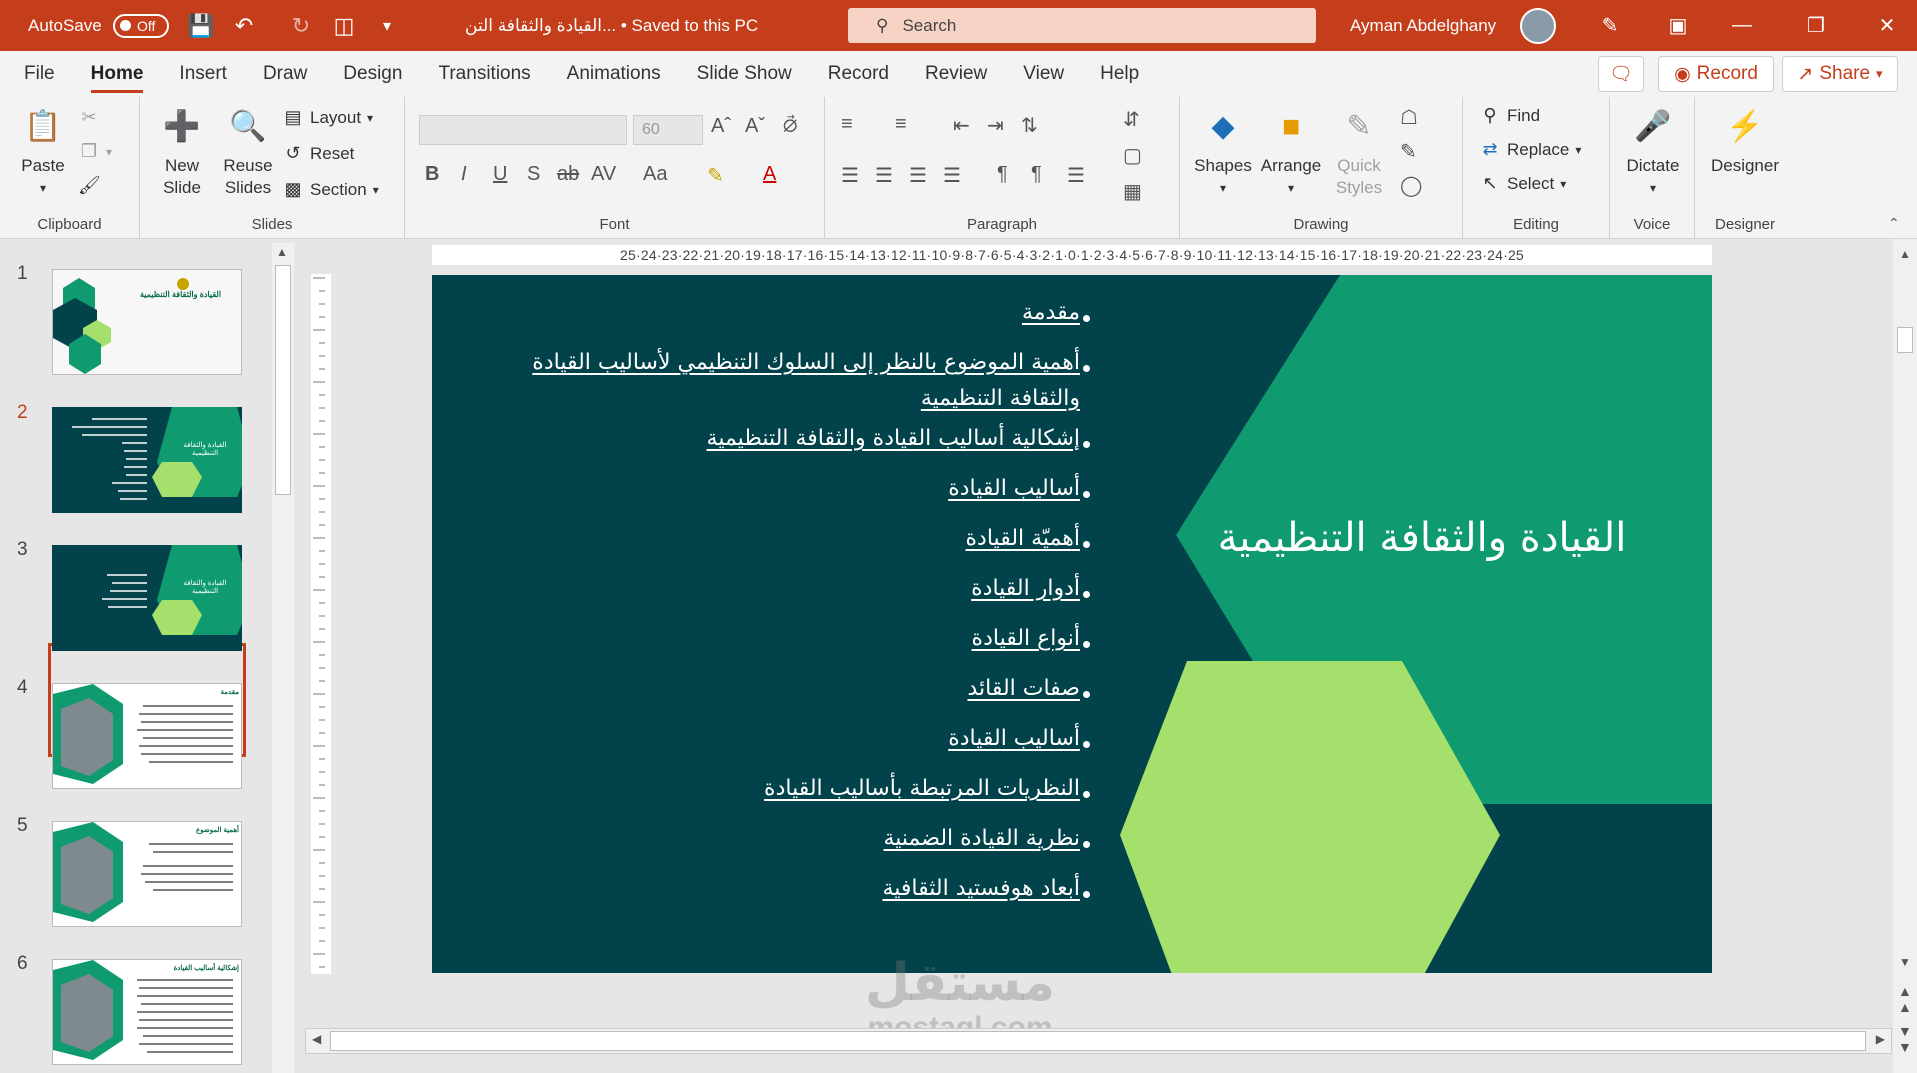 This screenshot has height=1073, width=1917. Describe the element at coordinates (847, 124) in the screenshot. I see `bullets-icon: ≡` at that location.